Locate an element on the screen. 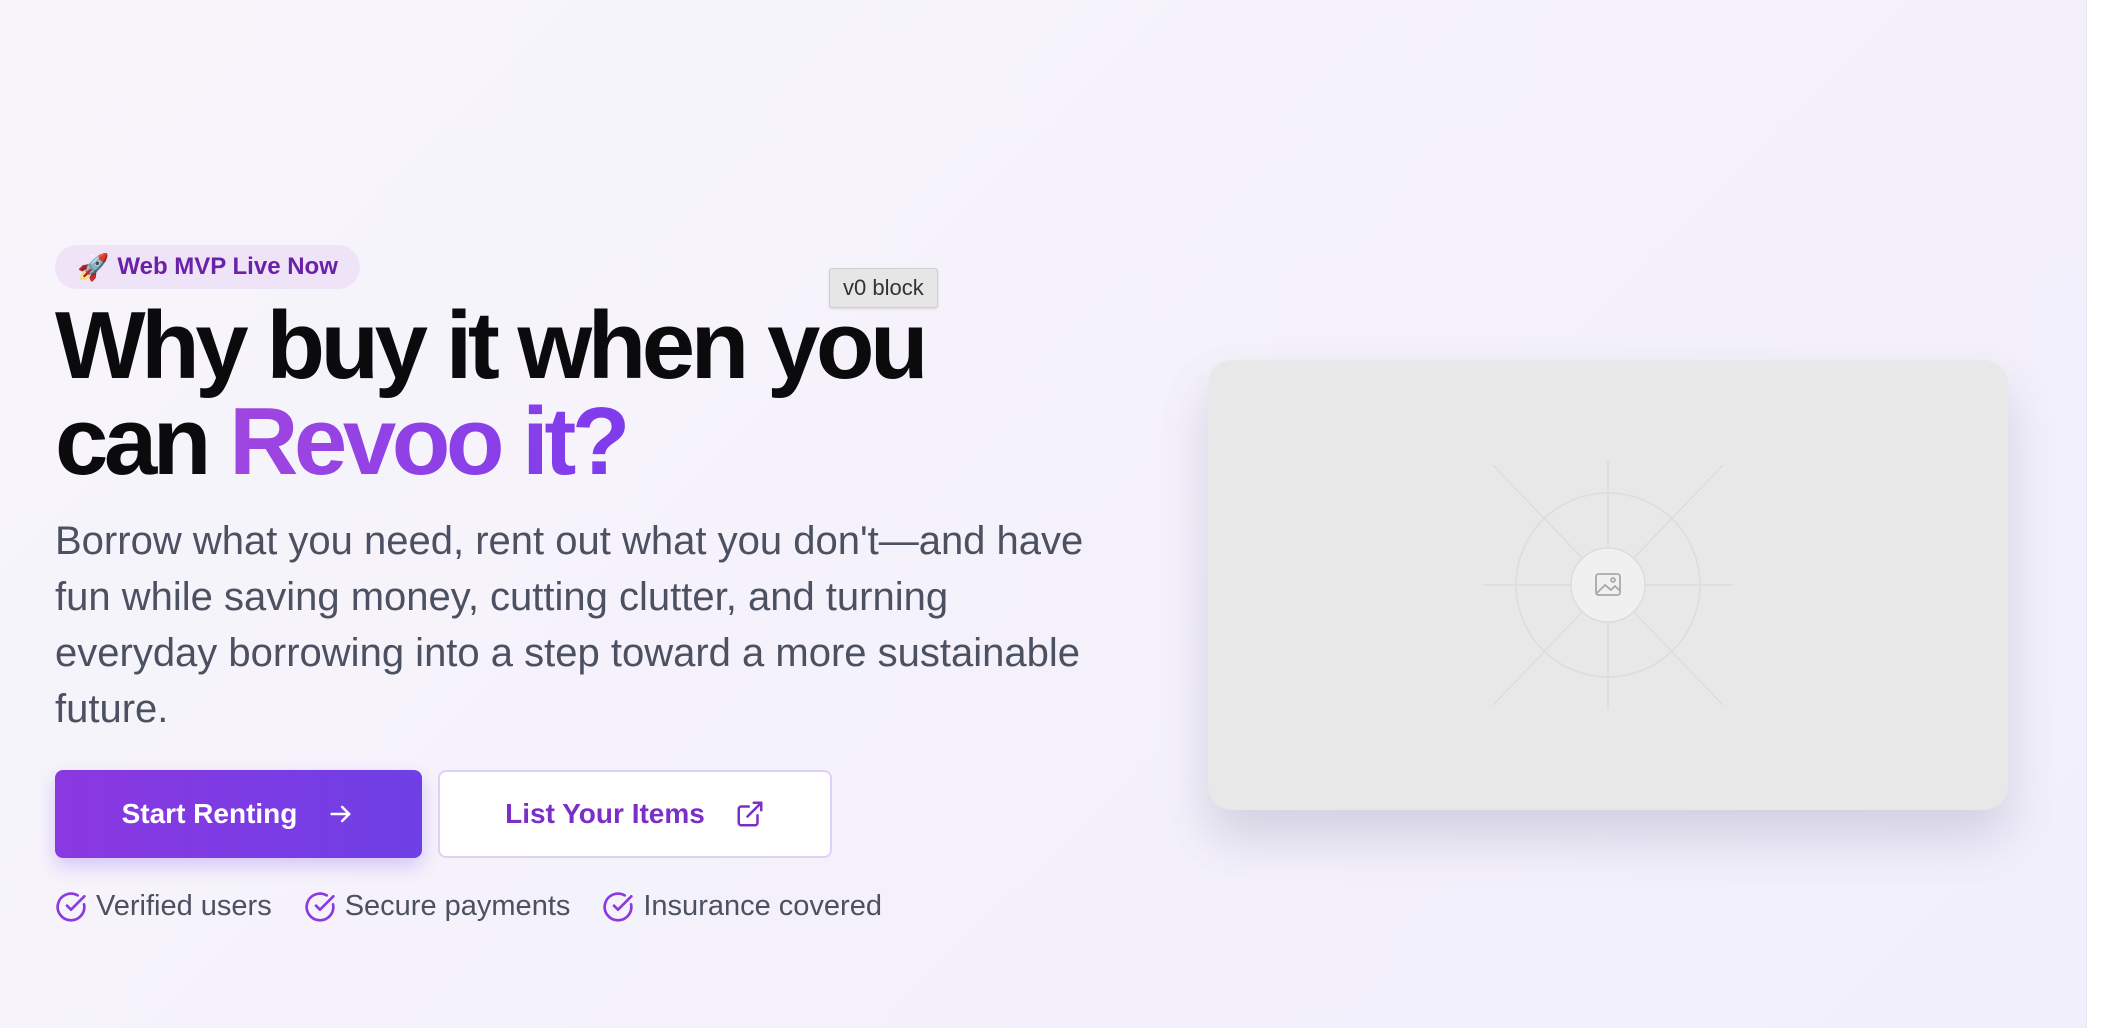  headline-line-1: Why buy it when you is located at coordinates (492, 345).